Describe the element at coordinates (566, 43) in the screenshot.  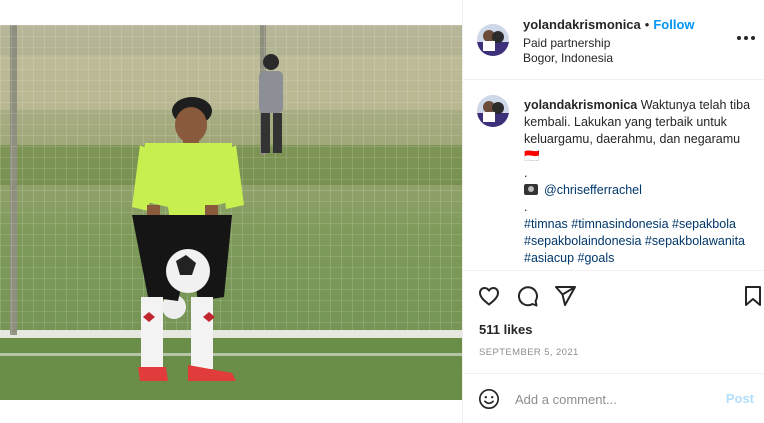
I see `paid-partnership-label: Paid partnership` at that location.